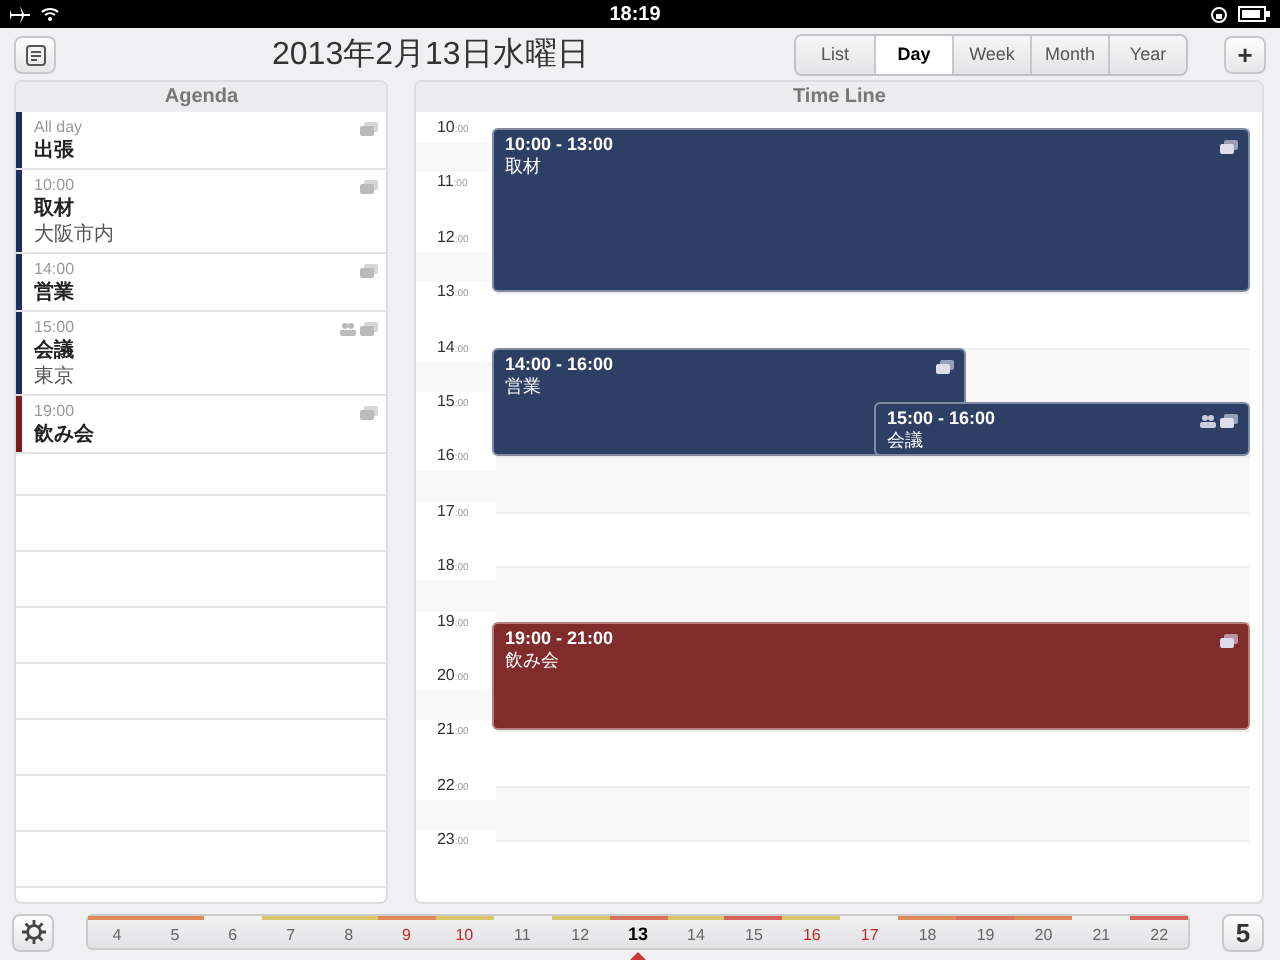 Image resolution: width=1280 pixels, height=960 pixels. I want to click on notepad-icon, so click(35, 54).